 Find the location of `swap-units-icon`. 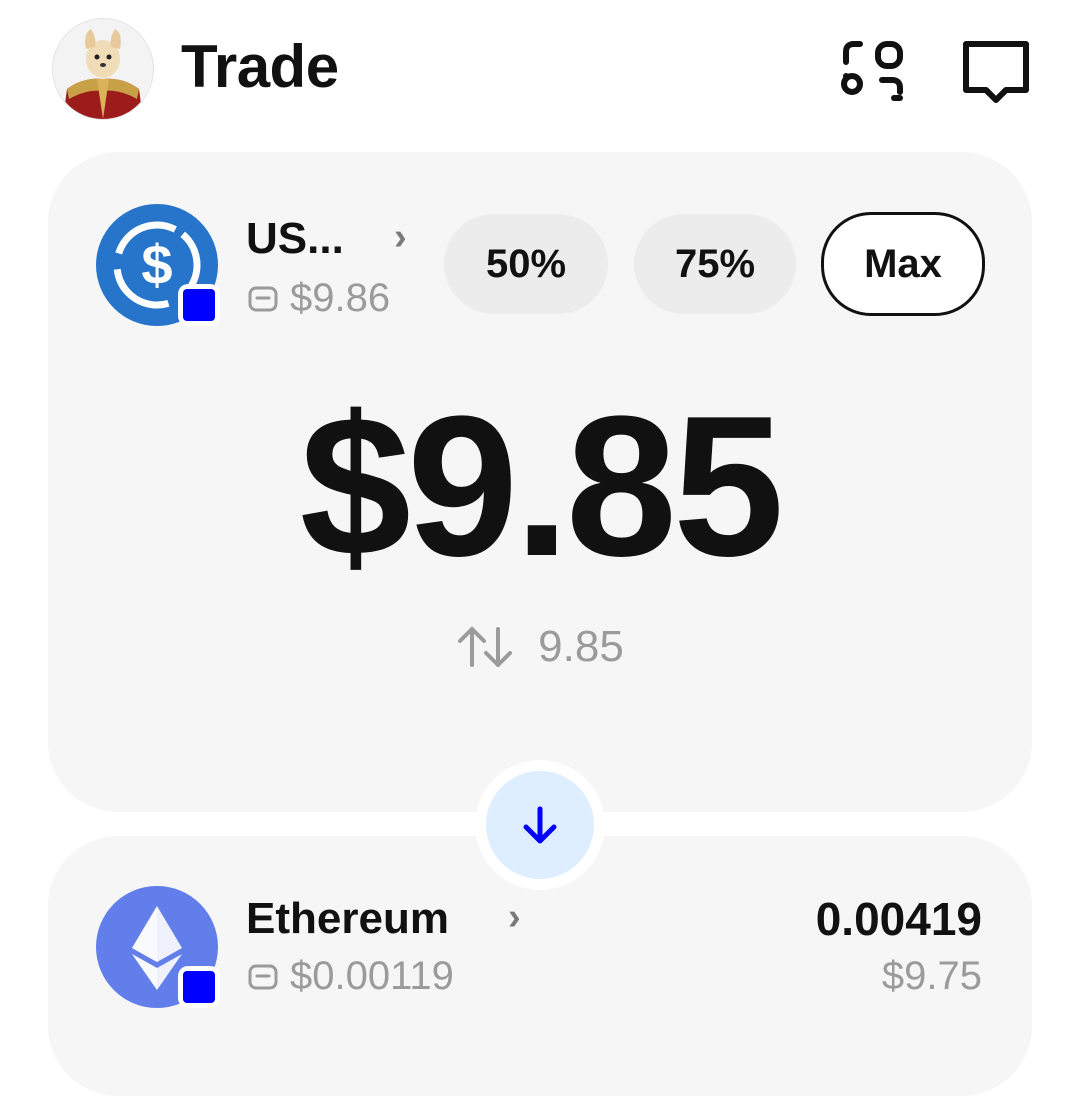

swap-units-icon is located at coordinates (485, 647).